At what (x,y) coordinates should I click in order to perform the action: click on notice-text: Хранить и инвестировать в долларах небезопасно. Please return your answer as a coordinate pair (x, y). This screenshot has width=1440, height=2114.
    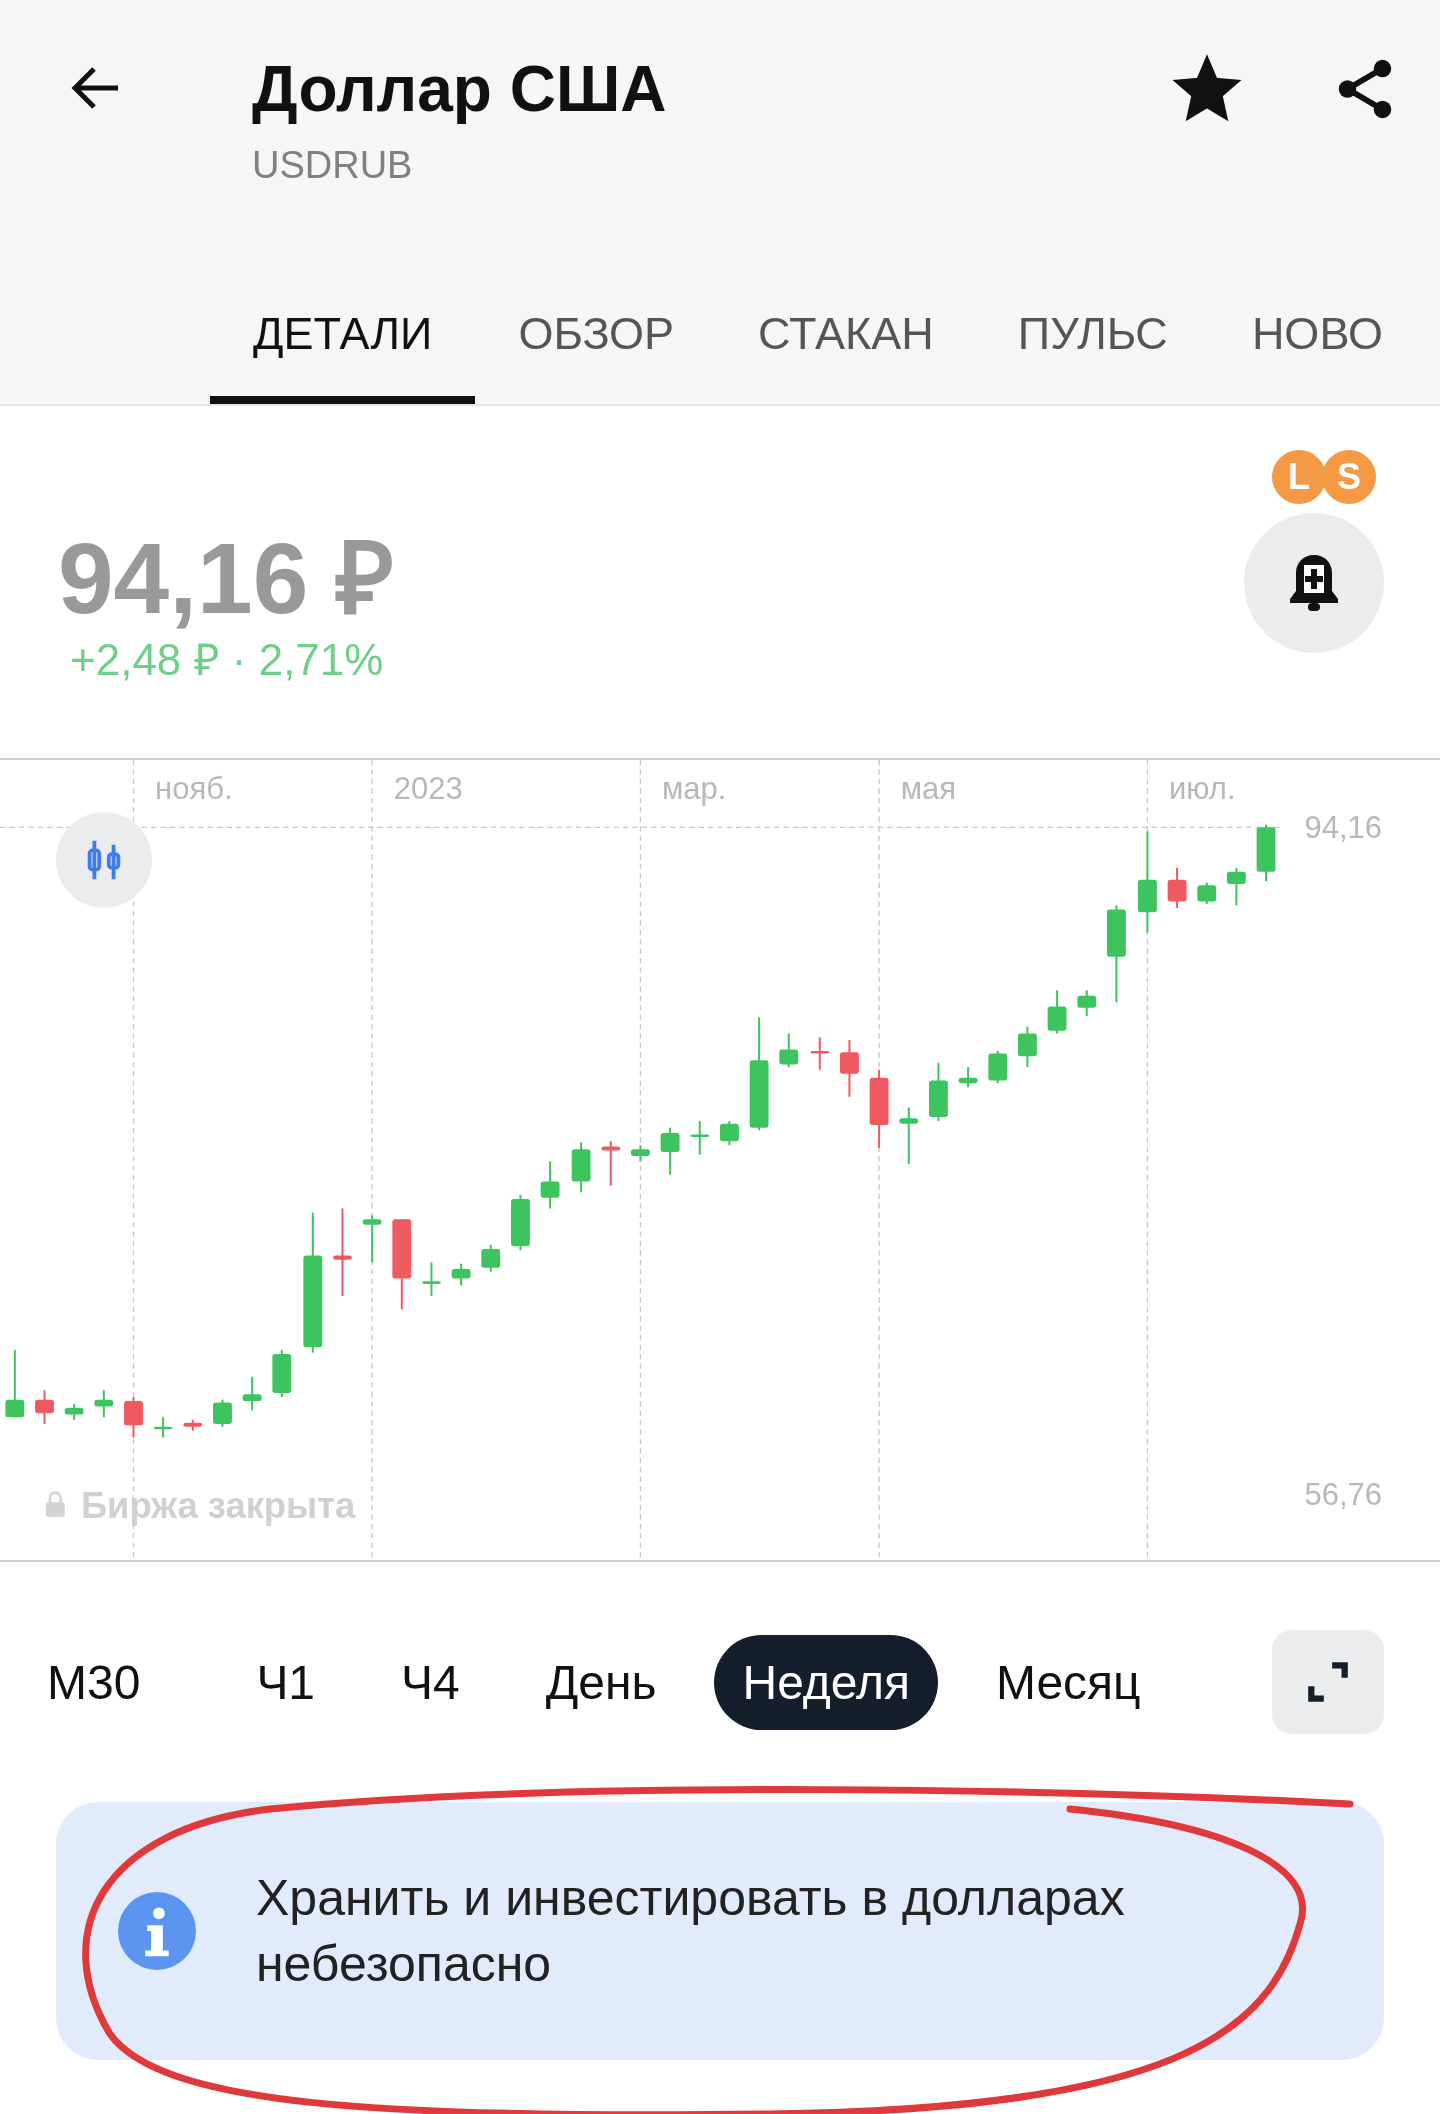
    Looking at the image, I should click on (691, 1931).